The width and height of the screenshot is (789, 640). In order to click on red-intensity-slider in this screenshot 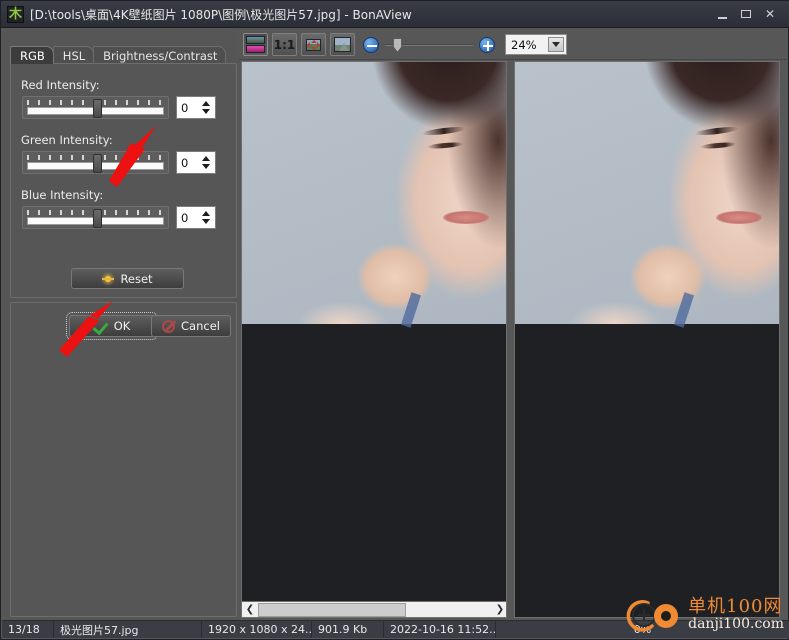, I will do `click(95, 107)`.